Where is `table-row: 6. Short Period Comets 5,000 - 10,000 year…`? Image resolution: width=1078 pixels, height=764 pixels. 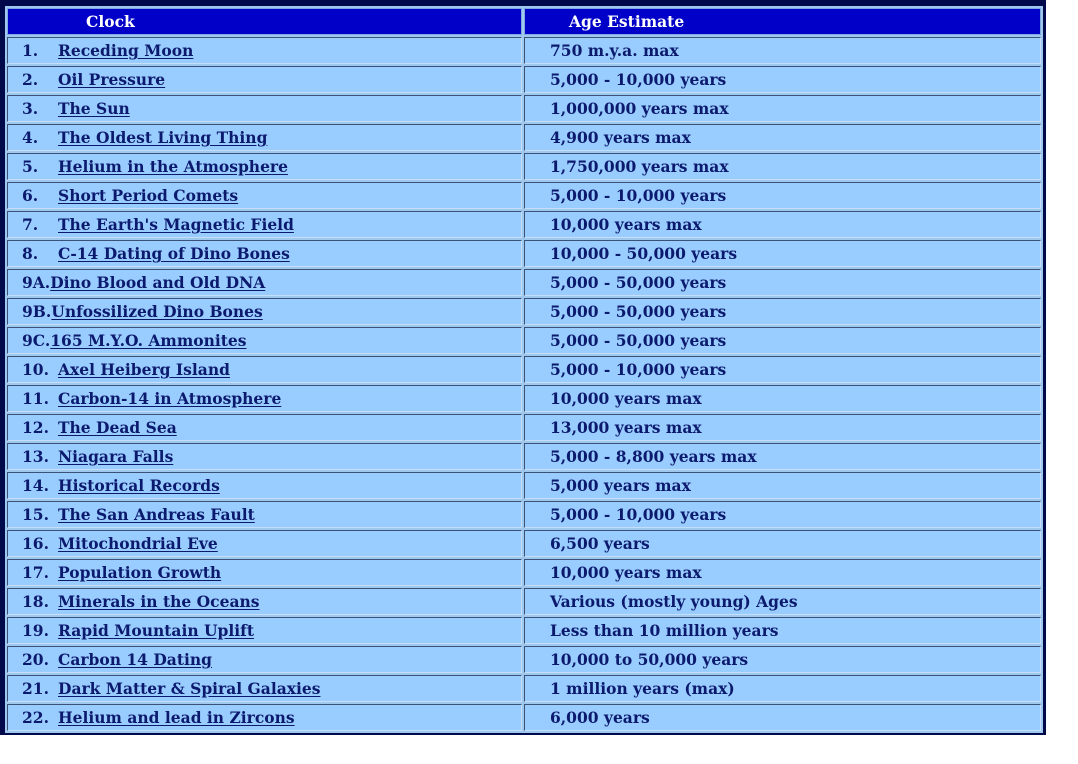
table-row: 6. Short Period Comets 5,000 - 10,000 year… is located at coordinates (524, 195).